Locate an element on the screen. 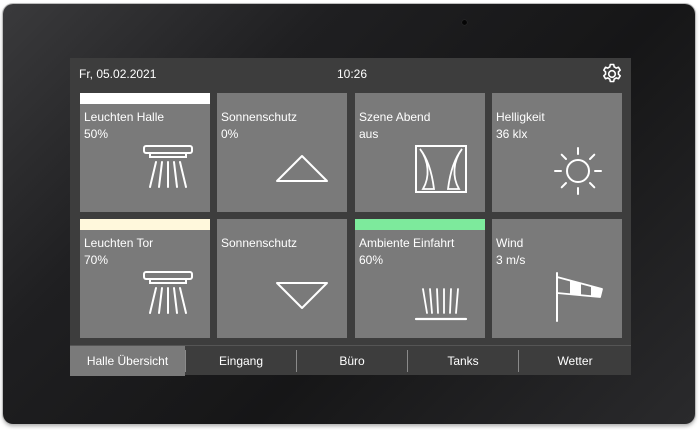 This screenshot has width=700, height=430. tab-wetter: Wetter is located at coordinates (575, 361).